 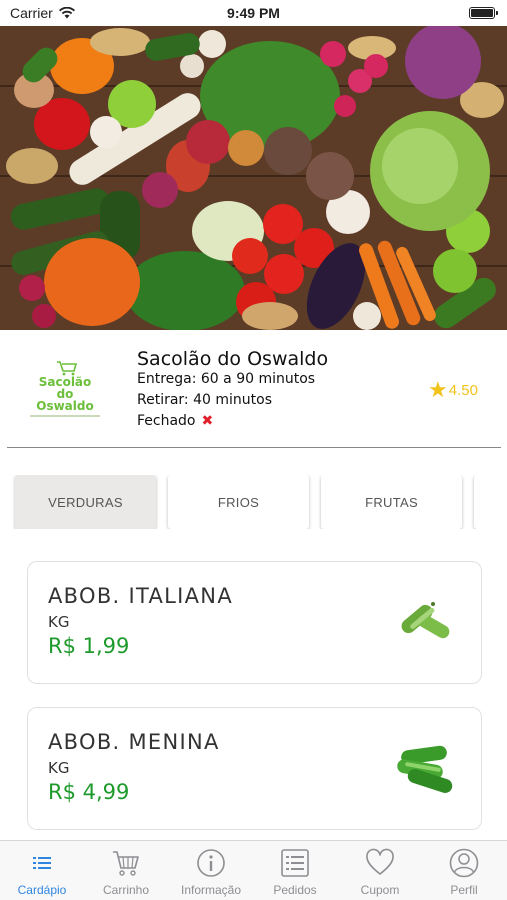 What do you see at coordinates (42, 863) in the screenshot?
I see `menu-list-icon` at bounding box center [42, 863].